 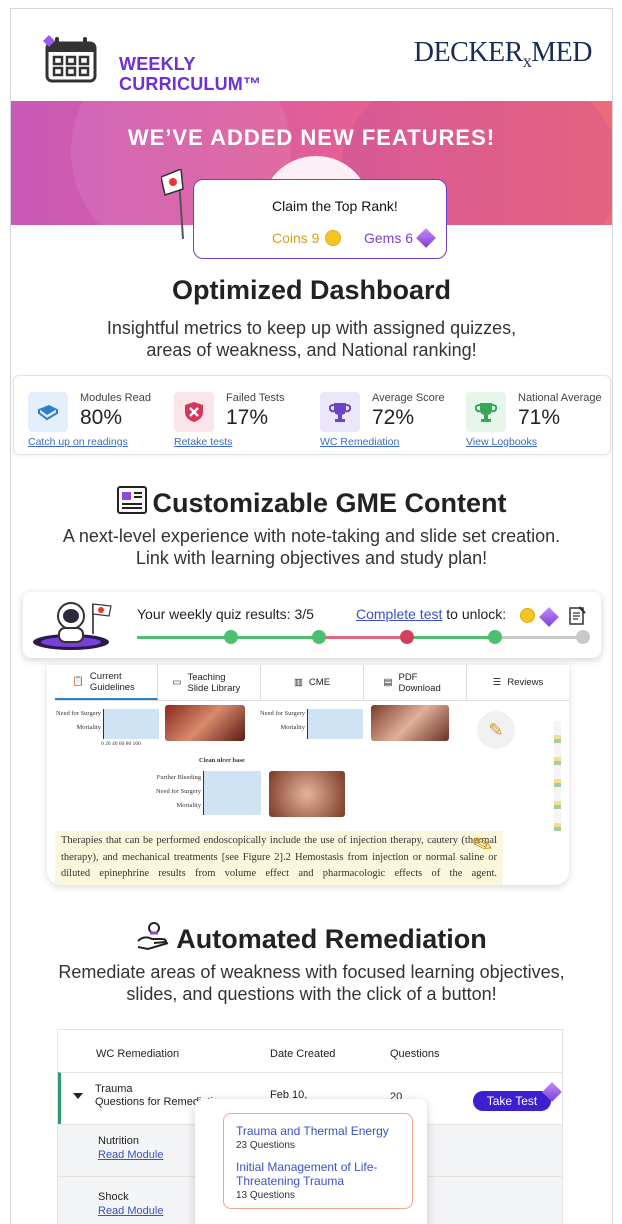 I want to click on gems-count: Gems 6, so click(x=400, y=238).